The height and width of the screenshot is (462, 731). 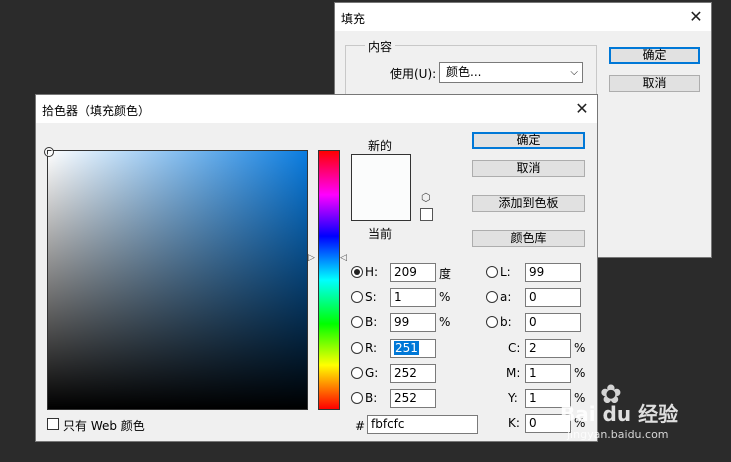 I want to click on new-label: 新的, so click(x=380, y=146).